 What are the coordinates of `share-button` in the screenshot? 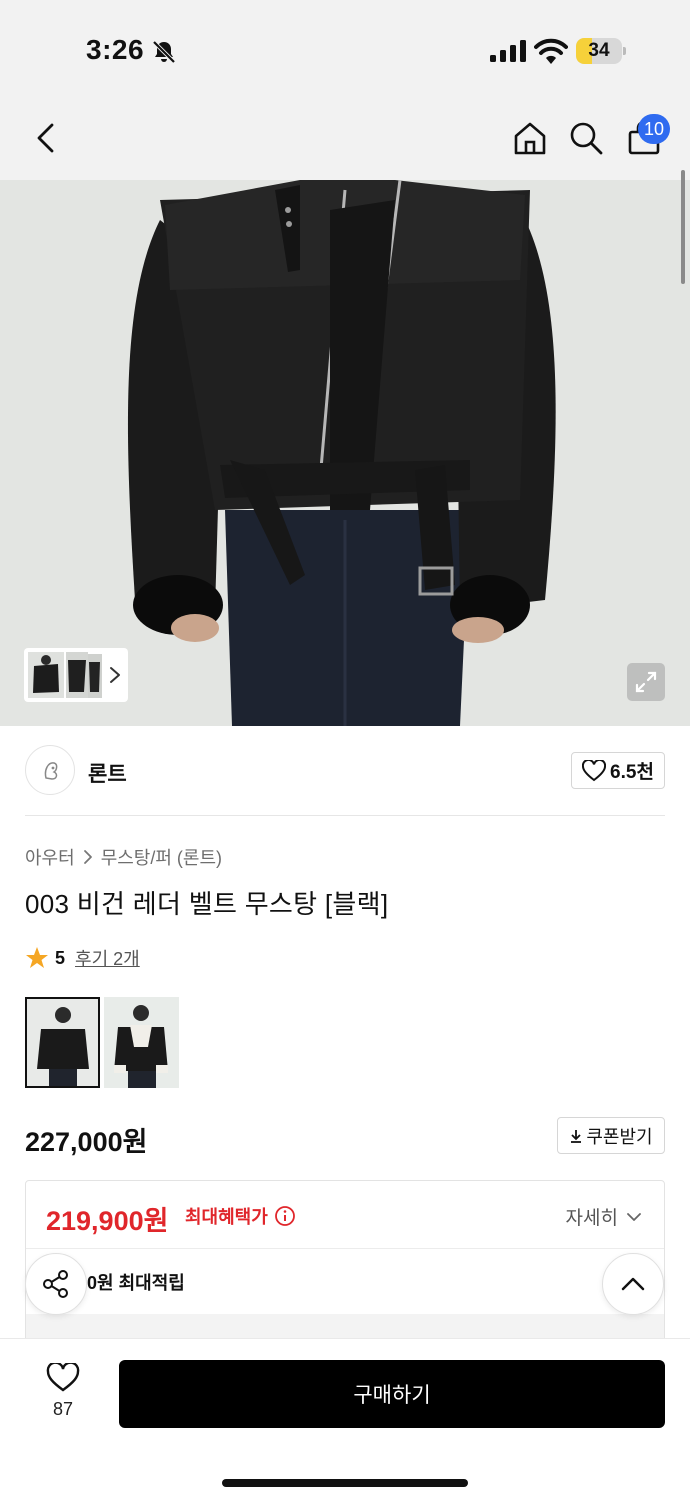 It's located at (56, 1284).